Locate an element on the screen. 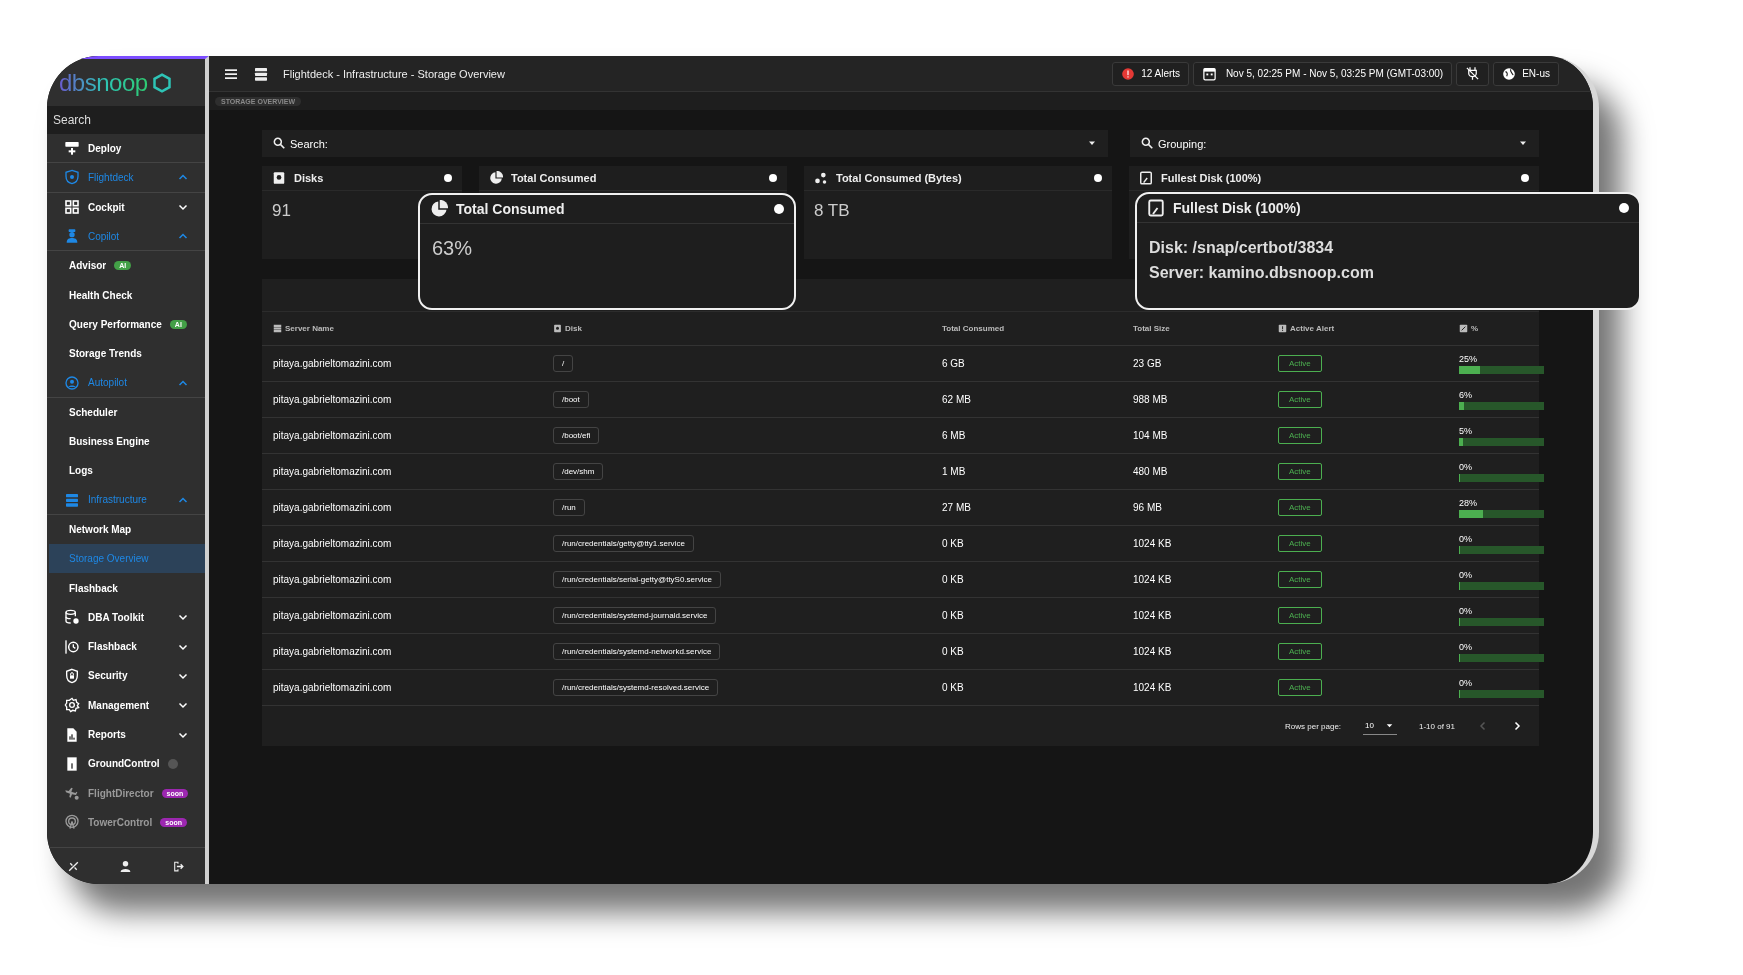  percent-icon is located at coordinates (1463, 328).